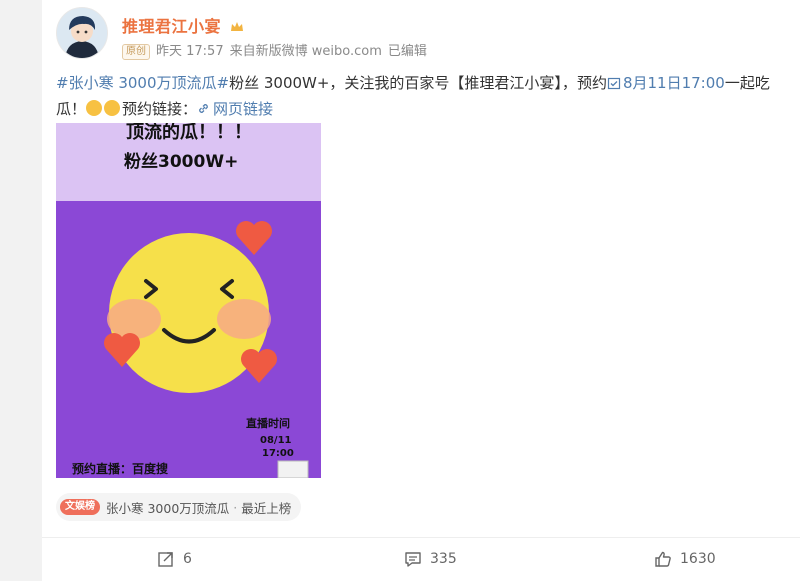  I want to click on avatar, so click(82, 33).